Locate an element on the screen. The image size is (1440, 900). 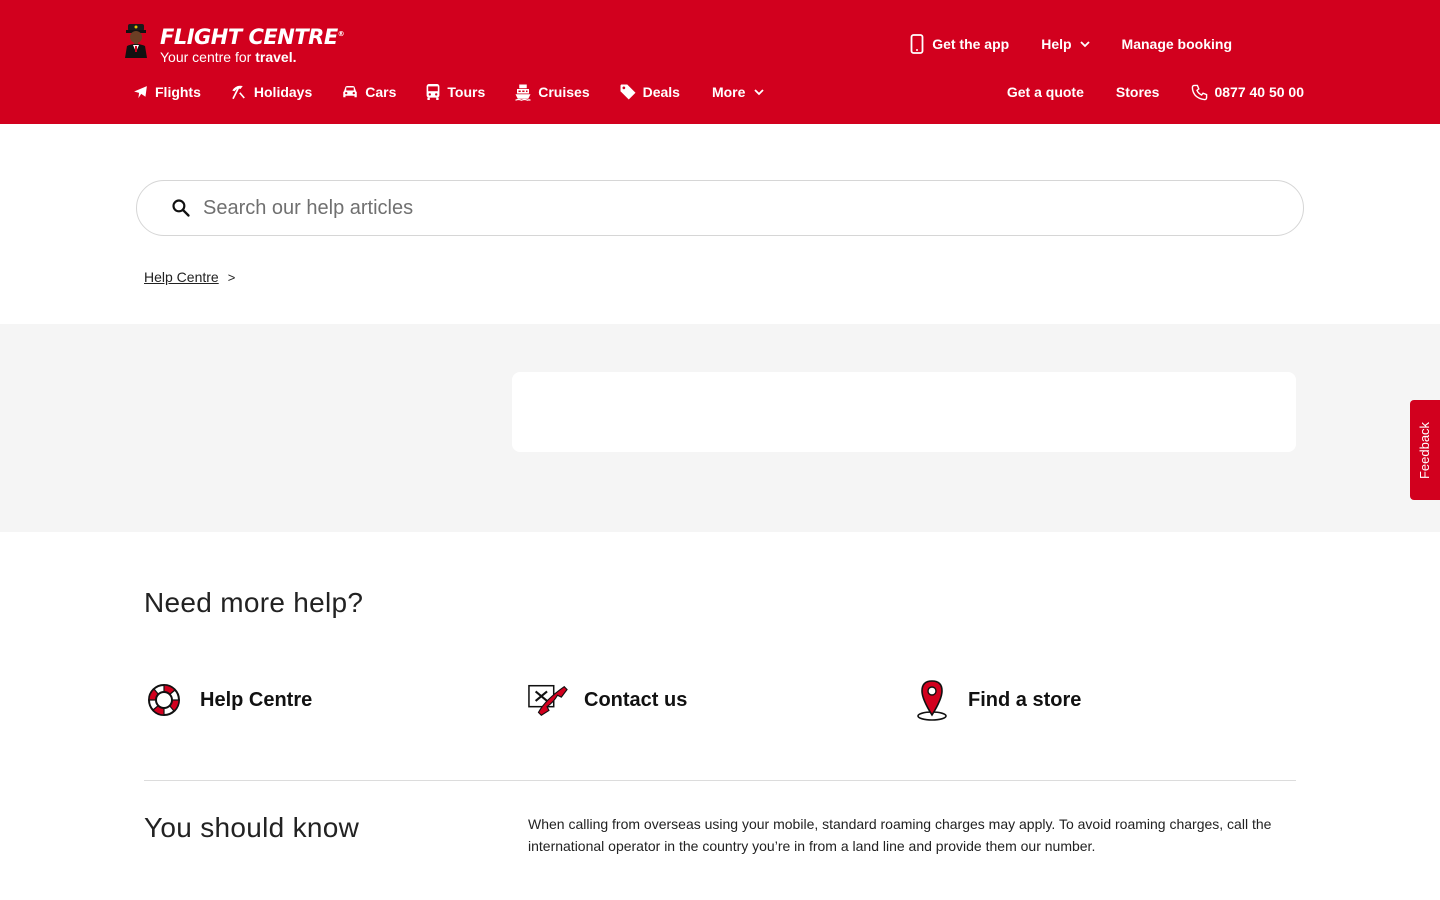
search-input is located at coordinates (703, 208).